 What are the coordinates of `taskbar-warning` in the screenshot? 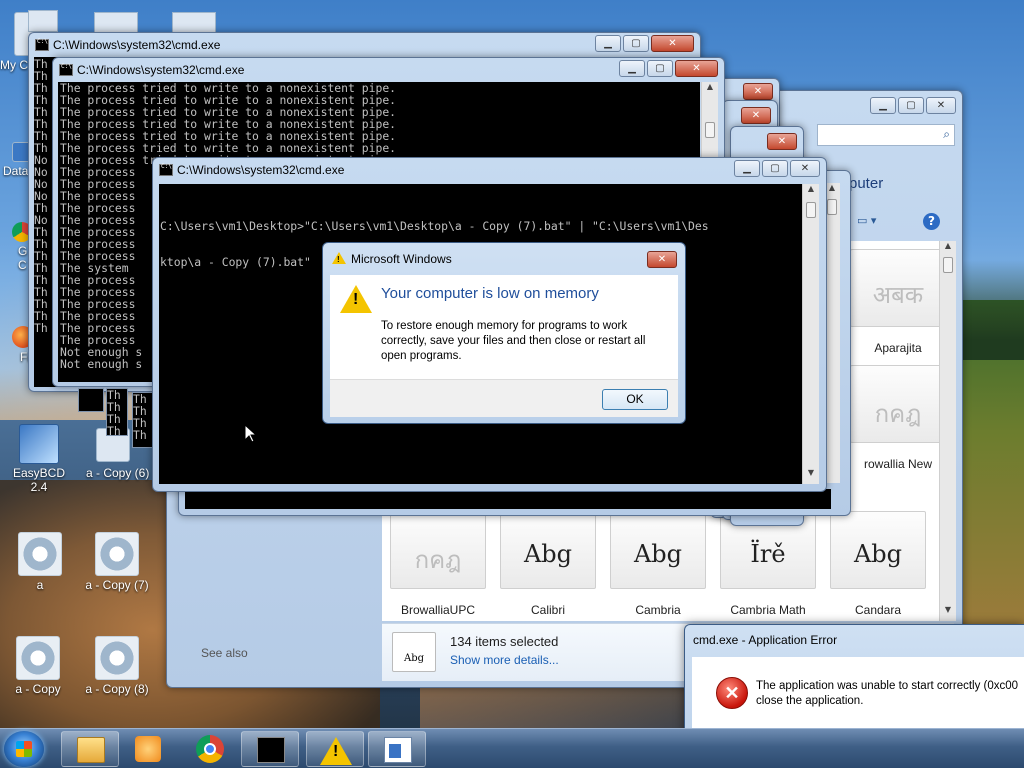 It's located at (335, 749).